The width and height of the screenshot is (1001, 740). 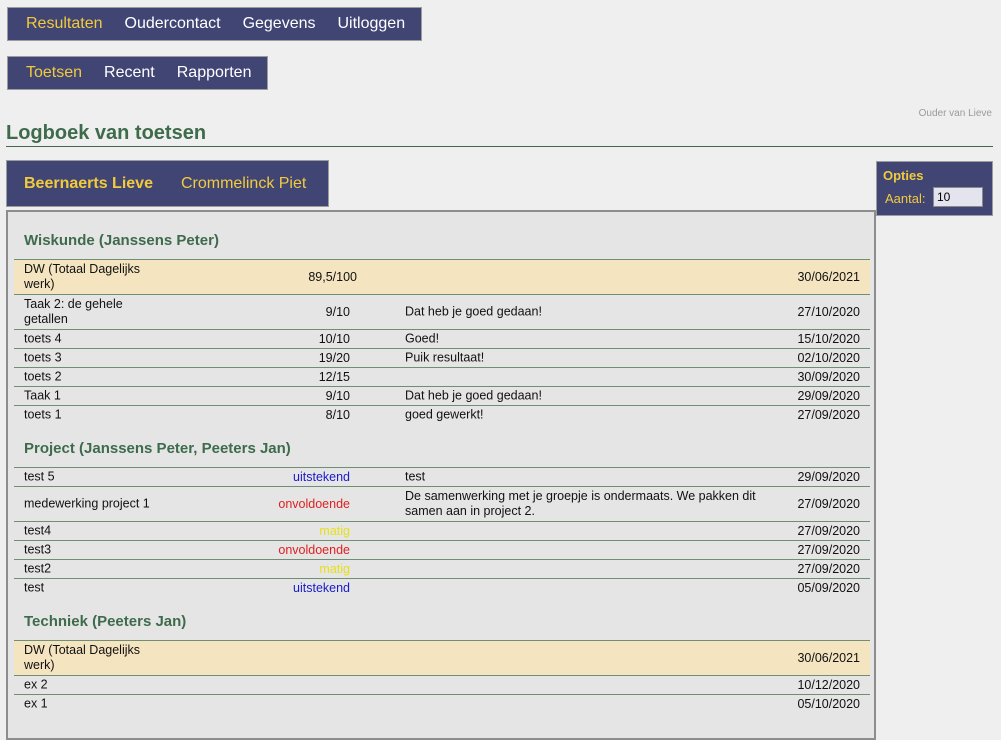 I want to click on result-row: toets 4 10/10 Goed! 15/10/2020, so click(x=442, y=338).